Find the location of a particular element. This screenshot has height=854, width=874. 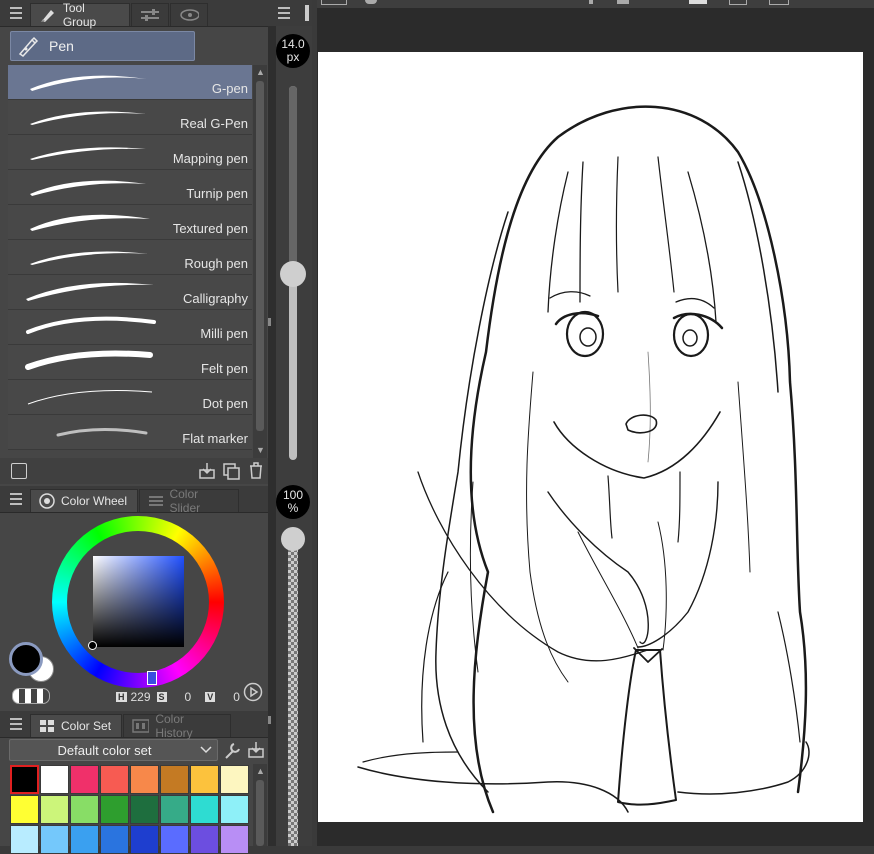

sliders-tab-icon is located at coordinates (150, 15).